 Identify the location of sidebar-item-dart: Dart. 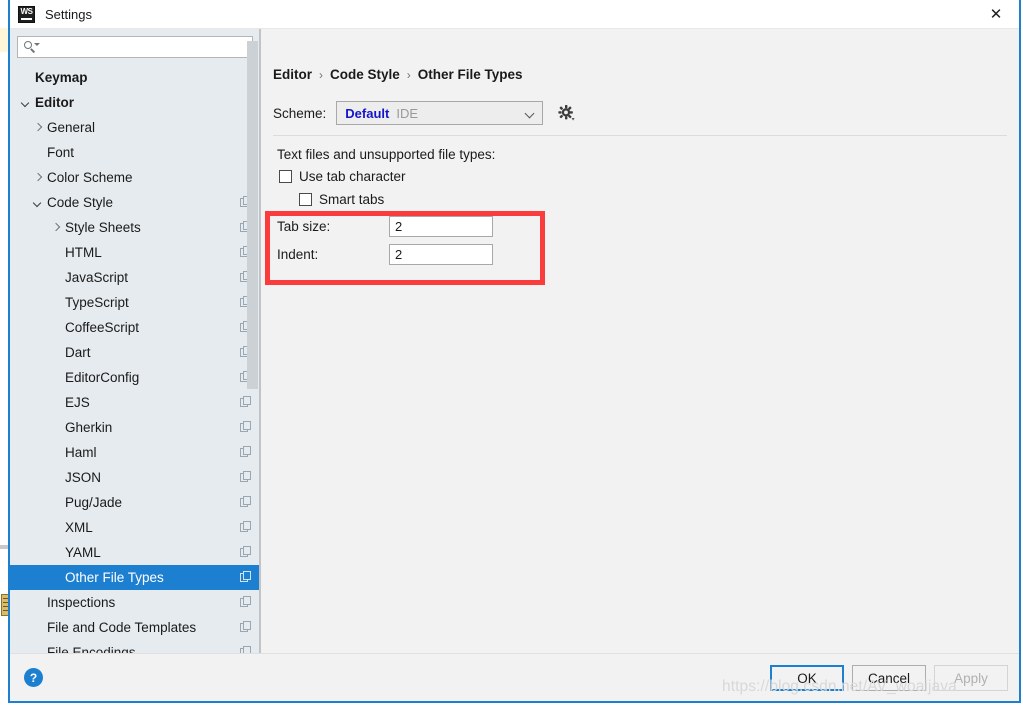
(135, 352).